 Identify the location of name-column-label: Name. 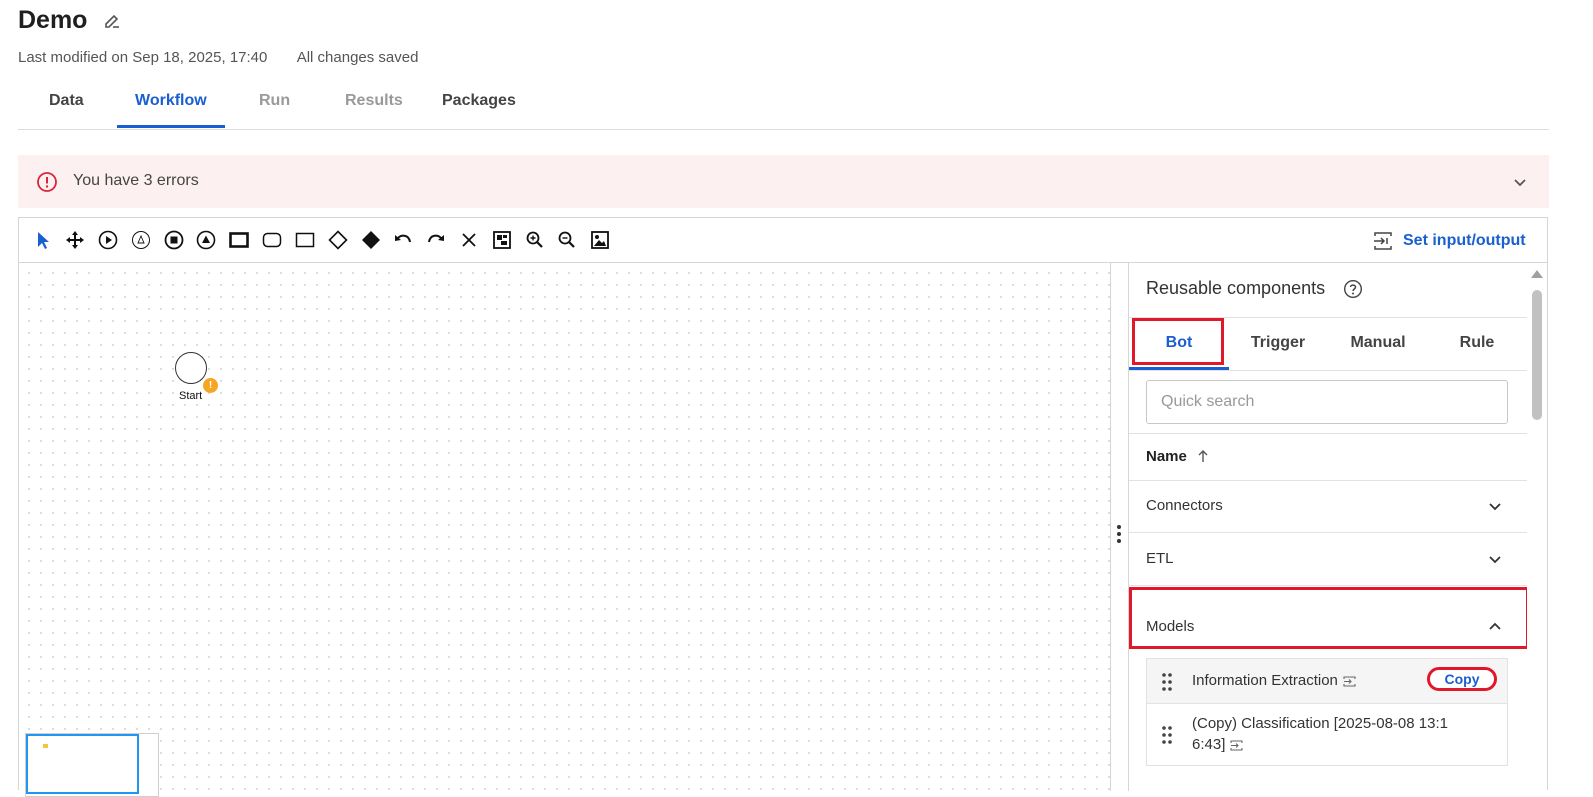
(1166, 456).